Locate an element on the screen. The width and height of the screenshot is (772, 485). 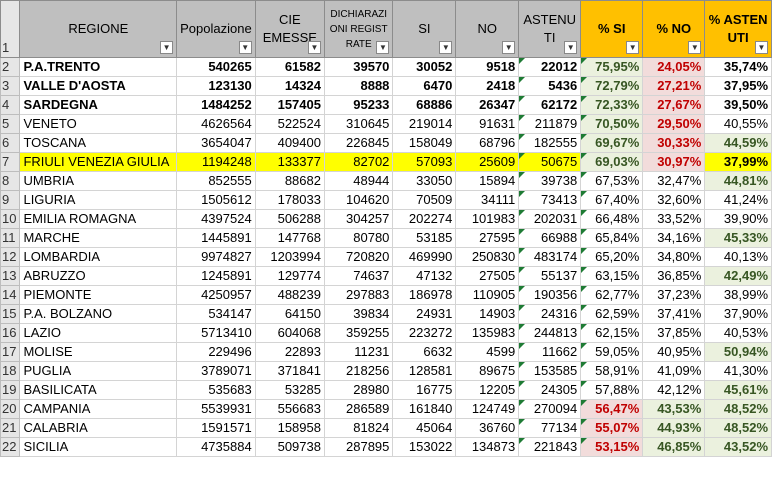
cell-pct-no: 46,85% is located at coordinates (674, 447).